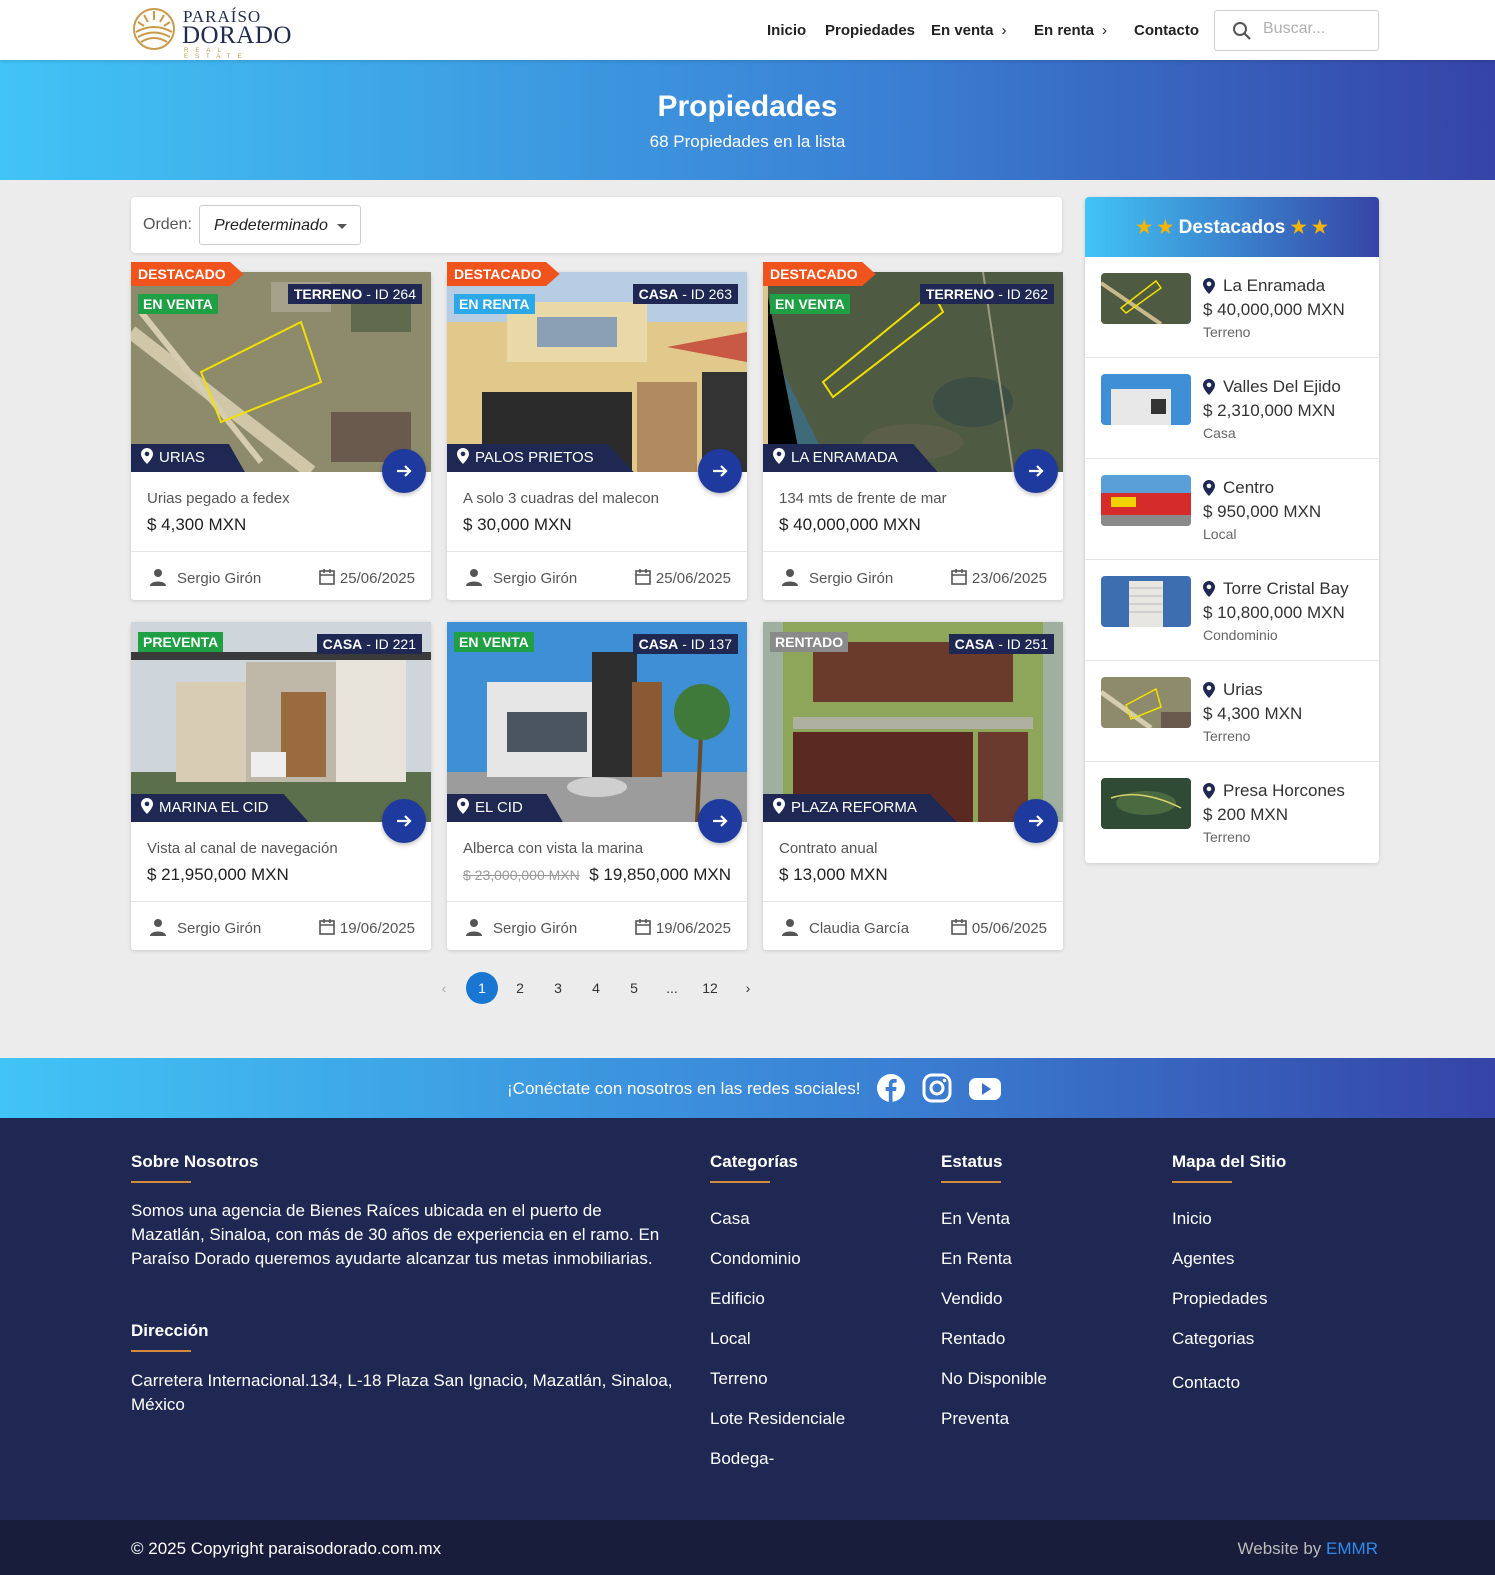  I want to click on prev-page-button: ‹, so click(444, 988).